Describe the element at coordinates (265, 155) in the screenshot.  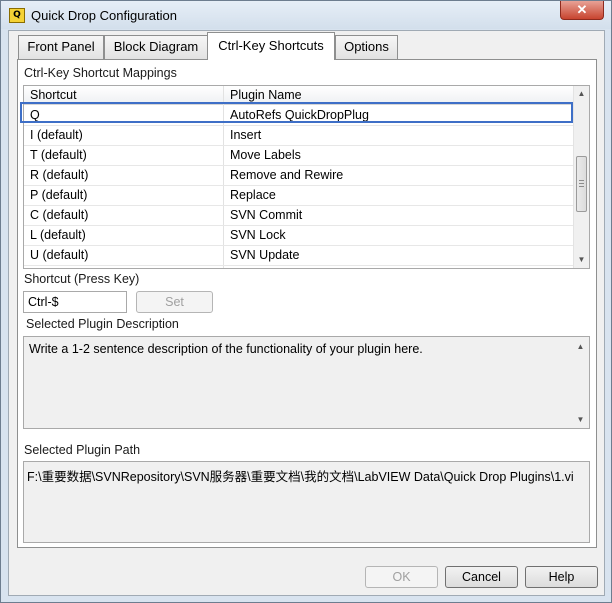
I see `row-plugin-name: Move Labels` at that location.